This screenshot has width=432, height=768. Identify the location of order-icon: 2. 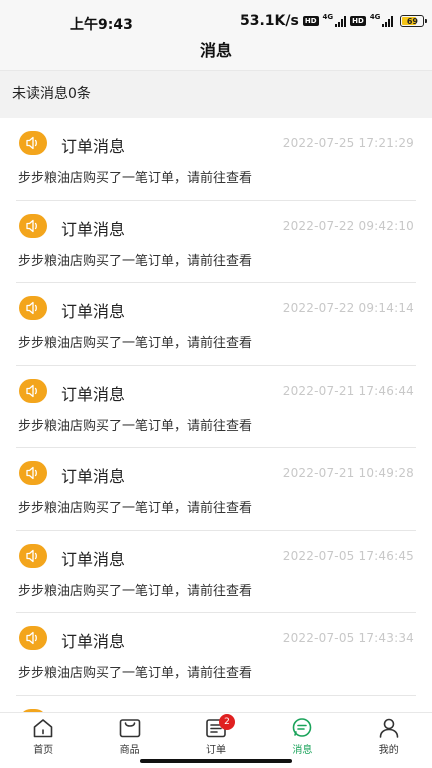
(220, 726).